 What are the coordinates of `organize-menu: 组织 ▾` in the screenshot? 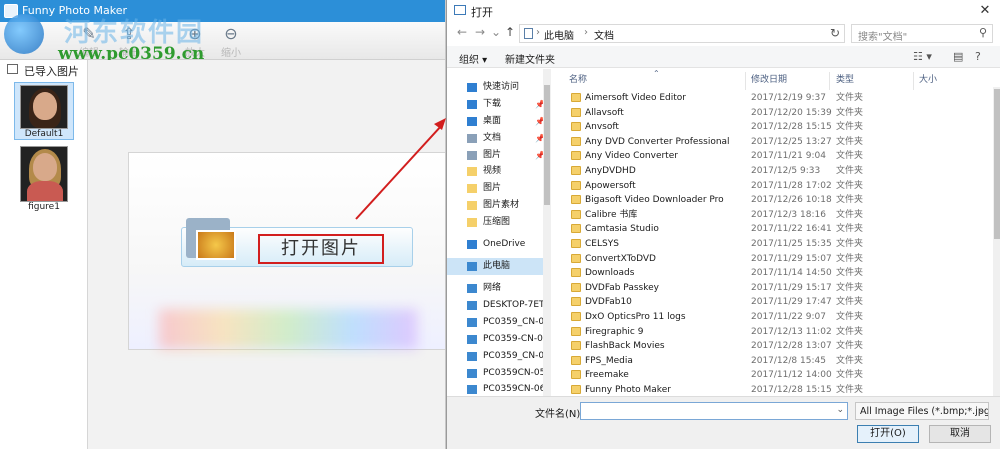 It's located at (473, 58).